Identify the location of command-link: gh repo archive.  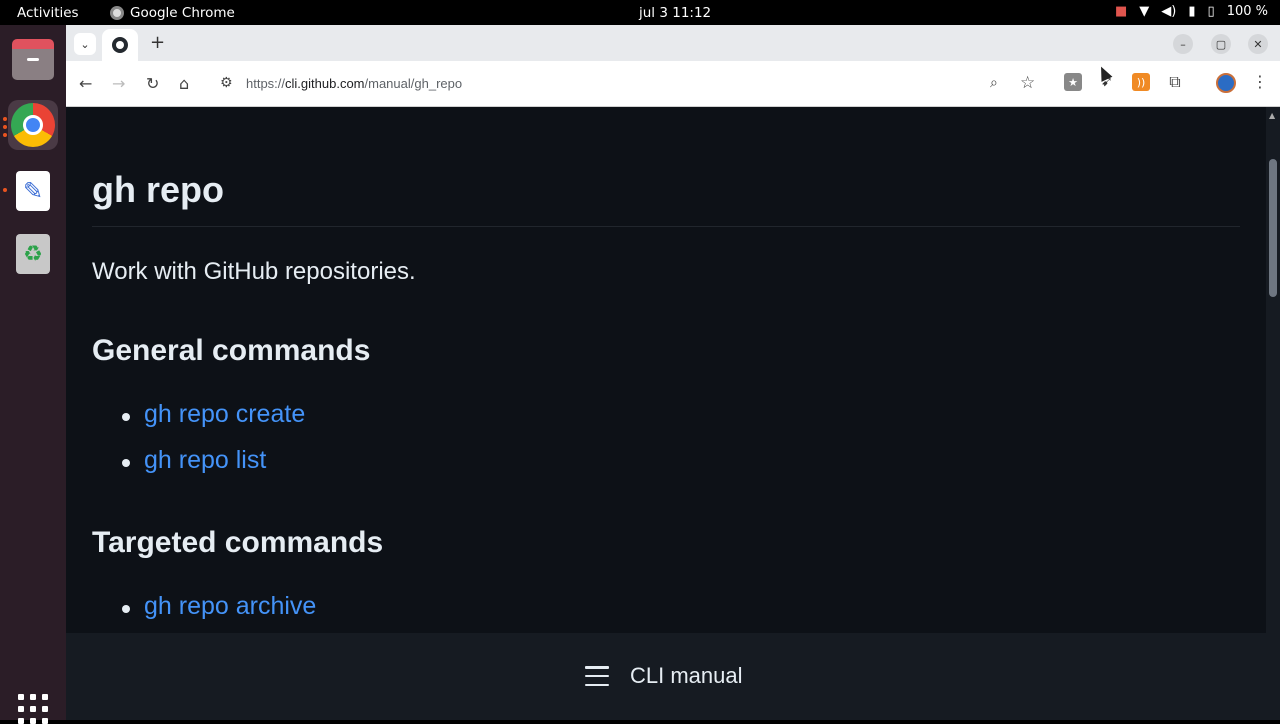
(230, 606).